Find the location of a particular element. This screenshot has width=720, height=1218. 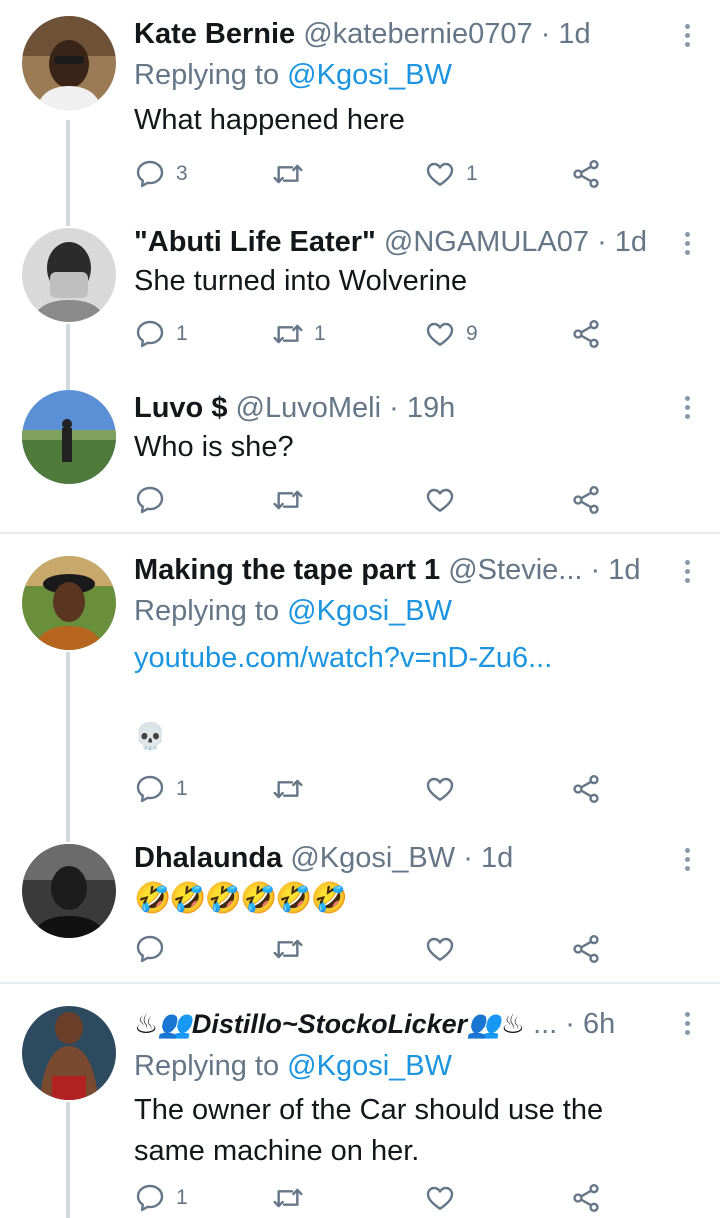

tweet-text: She turned into Wolverine is located at coordinates (301, 281).